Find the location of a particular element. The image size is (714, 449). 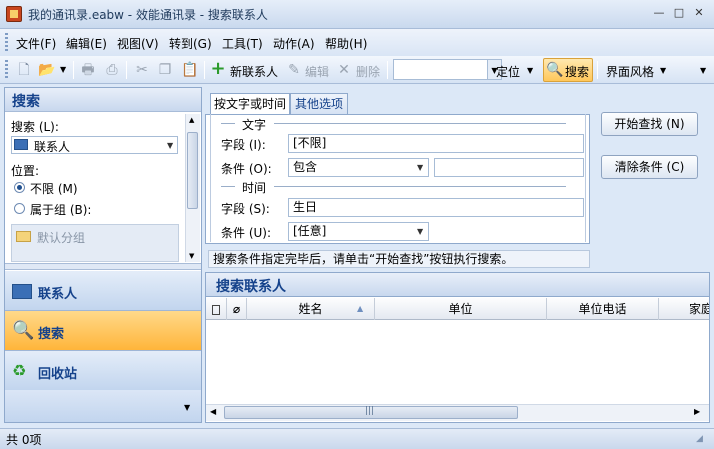

search-type-value: 联系人 is located at coordinates (52, 147).